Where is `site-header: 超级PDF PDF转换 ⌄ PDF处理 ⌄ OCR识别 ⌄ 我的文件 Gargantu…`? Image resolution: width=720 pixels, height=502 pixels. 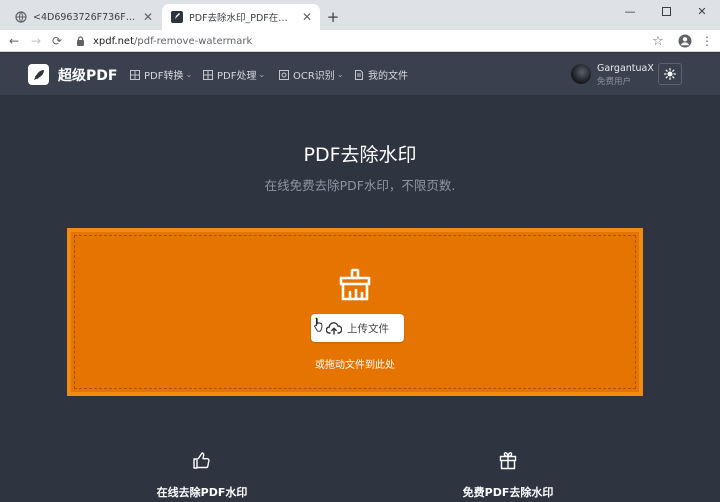 site-header: 超级PDF PDF转换 ⌄ PDF处理 ⌄ OCR识别 ⌄ 我的文件 Gargantu… is located at coordinates (360, 74).